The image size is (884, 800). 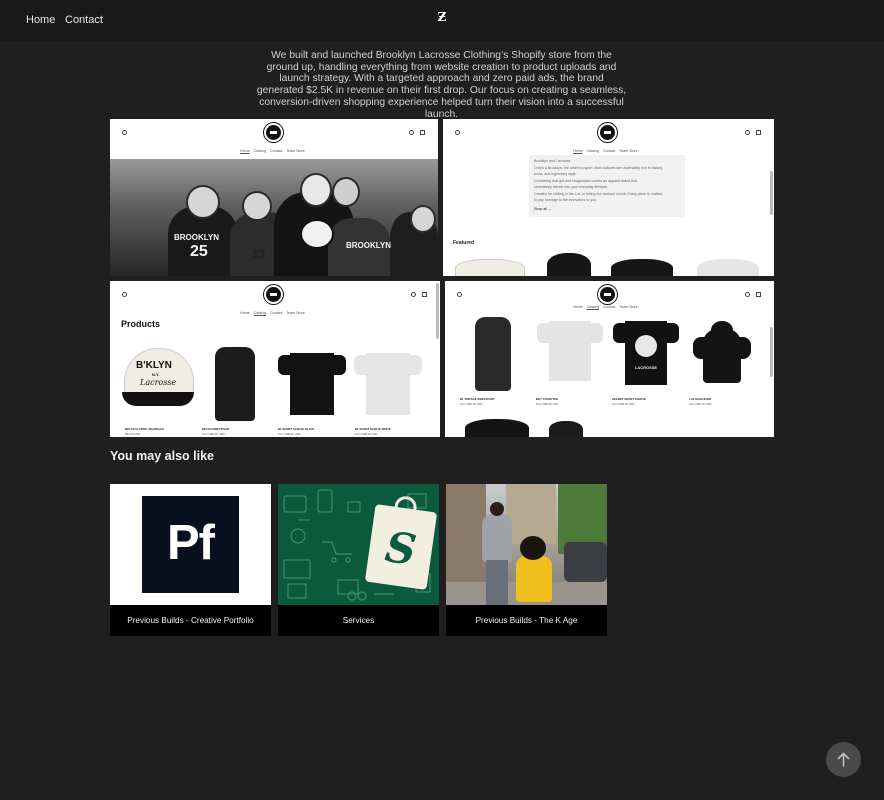 What do you see at coordinates (642, 267) in the screenshot?
I see `featured-tee-black` at bounding box center [642, 267].